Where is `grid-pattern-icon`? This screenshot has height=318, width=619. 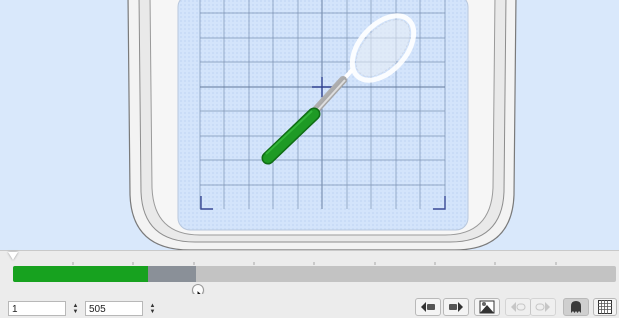
grid-pattern-icon is located at coordinates (605, 307).